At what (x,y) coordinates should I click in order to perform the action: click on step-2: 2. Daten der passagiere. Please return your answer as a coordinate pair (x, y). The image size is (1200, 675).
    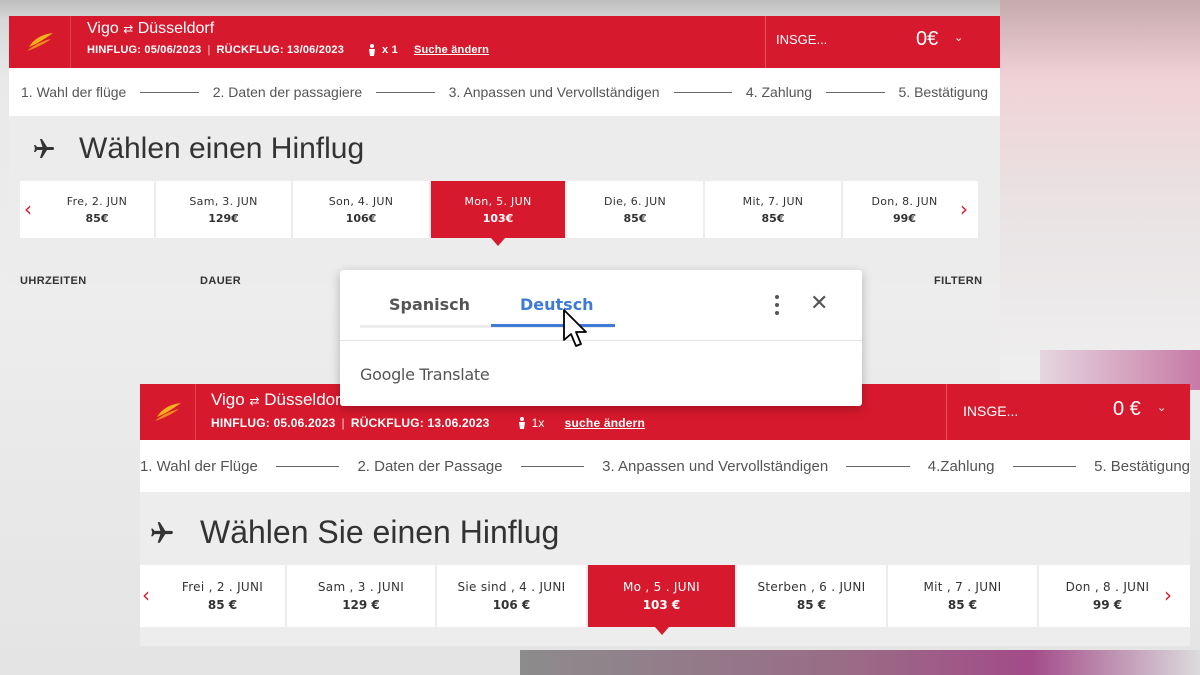
    Looking at the image, I should click on (287, 92).